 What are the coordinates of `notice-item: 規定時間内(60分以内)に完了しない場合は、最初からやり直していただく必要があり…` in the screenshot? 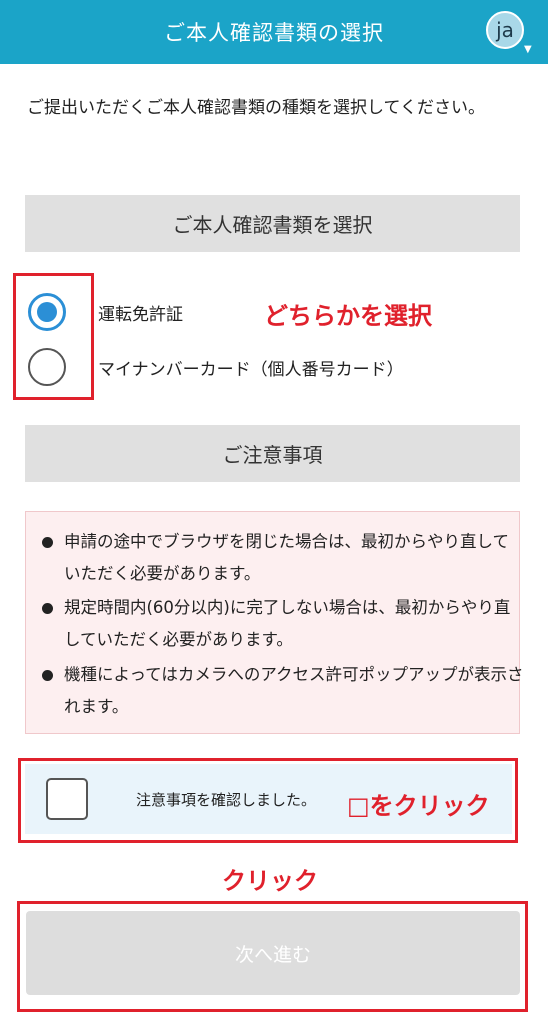 It's located at (283, 624).